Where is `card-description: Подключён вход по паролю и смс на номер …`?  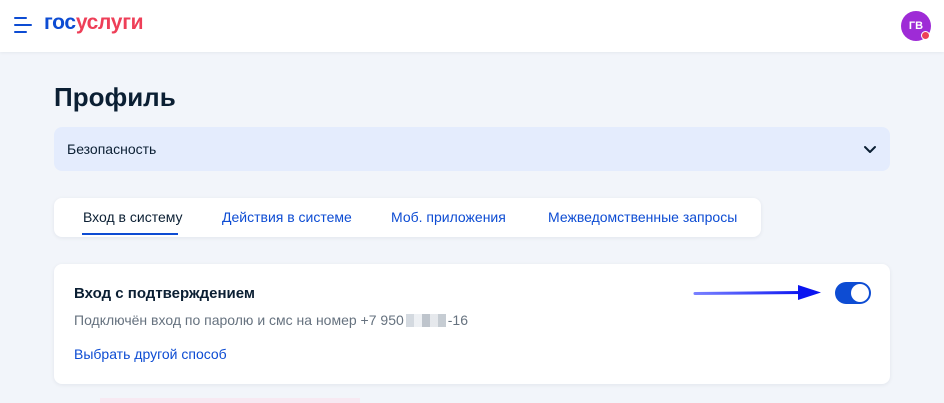 card-description: Подключён вход по паролю и смс на номер … is located at coordinates (271, 320).